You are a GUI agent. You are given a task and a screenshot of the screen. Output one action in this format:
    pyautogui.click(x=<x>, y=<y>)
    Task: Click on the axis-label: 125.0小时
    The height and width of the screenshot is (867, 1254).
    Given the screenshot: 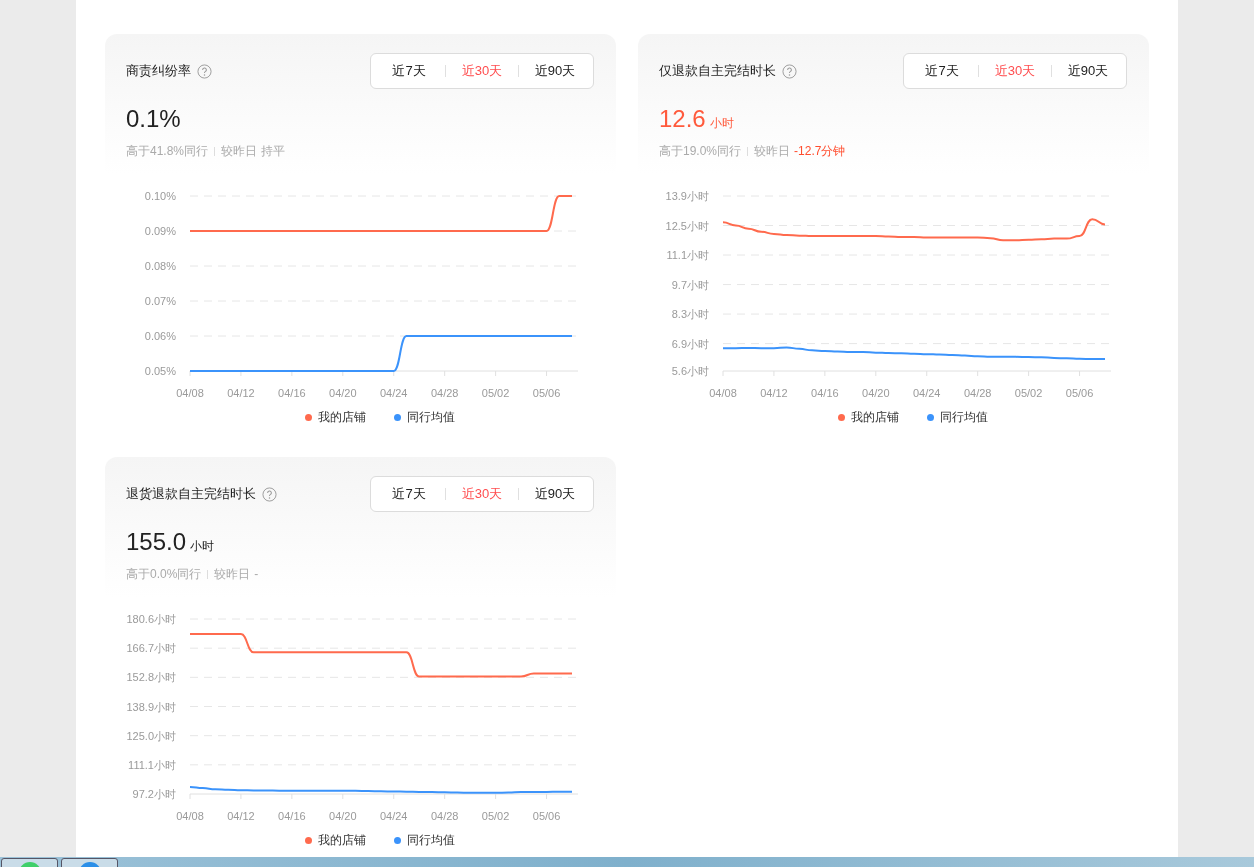 What is the action you would take?
    pyautogui.click(x=151, y=735)
    